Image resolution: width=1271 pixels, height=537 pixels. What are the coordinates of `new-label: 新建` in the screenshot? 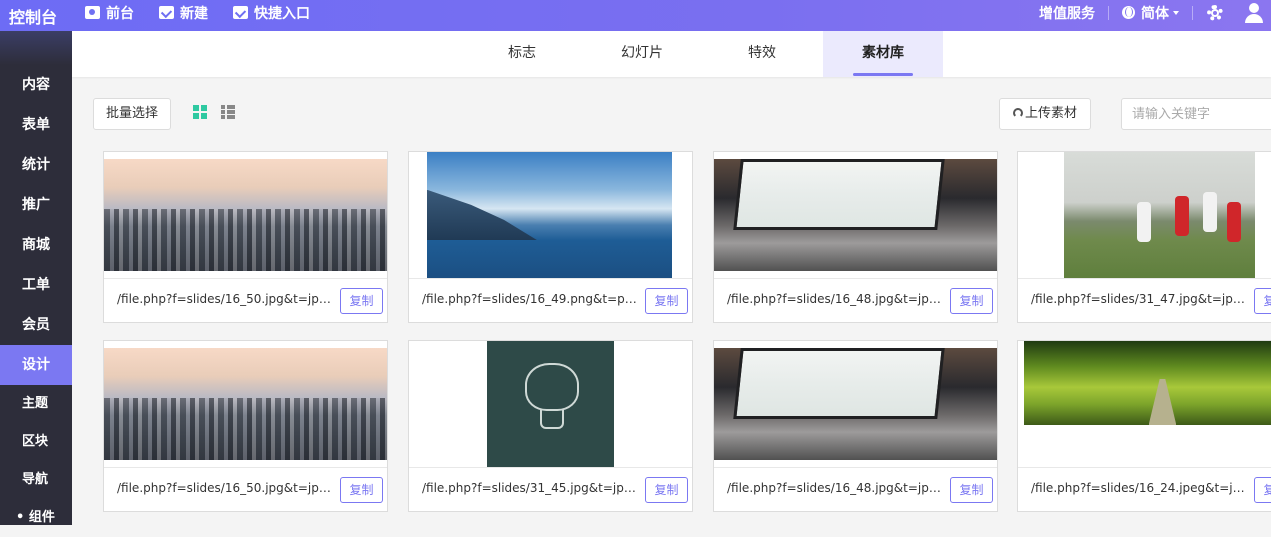 It's located at (194, 13).